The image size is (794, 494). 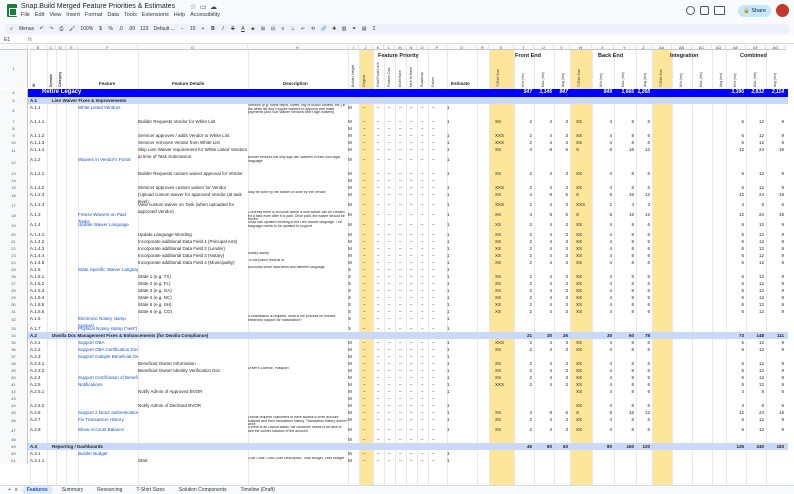 What do you see at coordinates (14, 187) in the screenshot?
I see `row-header: 15` at bounding box center [14, 187].